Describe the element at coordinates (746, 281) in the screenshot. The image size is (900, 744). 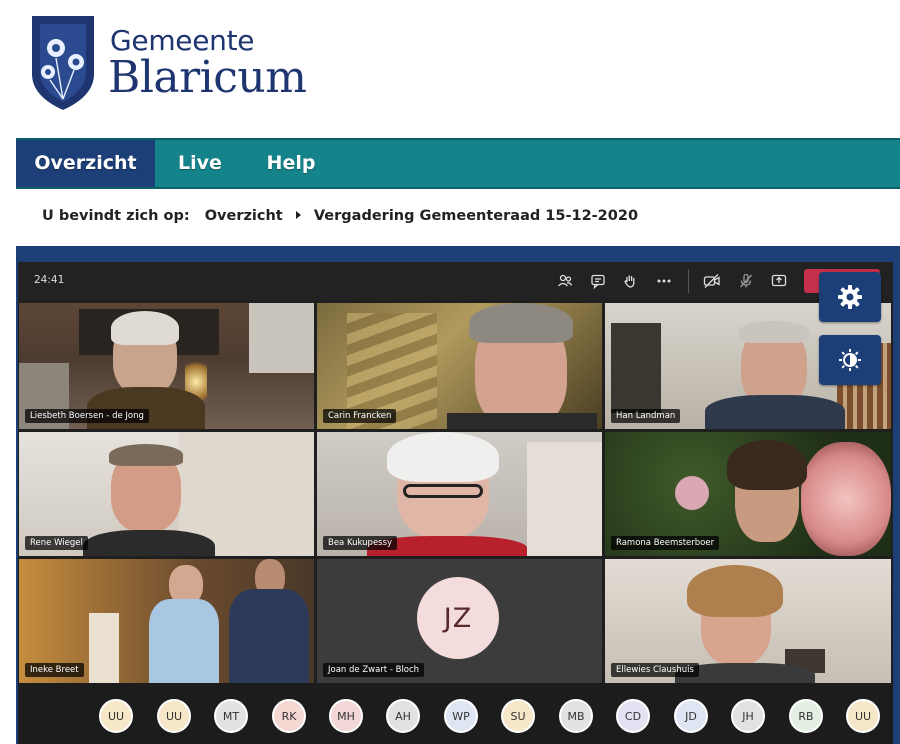
I see `mic-off-icon` at that location.